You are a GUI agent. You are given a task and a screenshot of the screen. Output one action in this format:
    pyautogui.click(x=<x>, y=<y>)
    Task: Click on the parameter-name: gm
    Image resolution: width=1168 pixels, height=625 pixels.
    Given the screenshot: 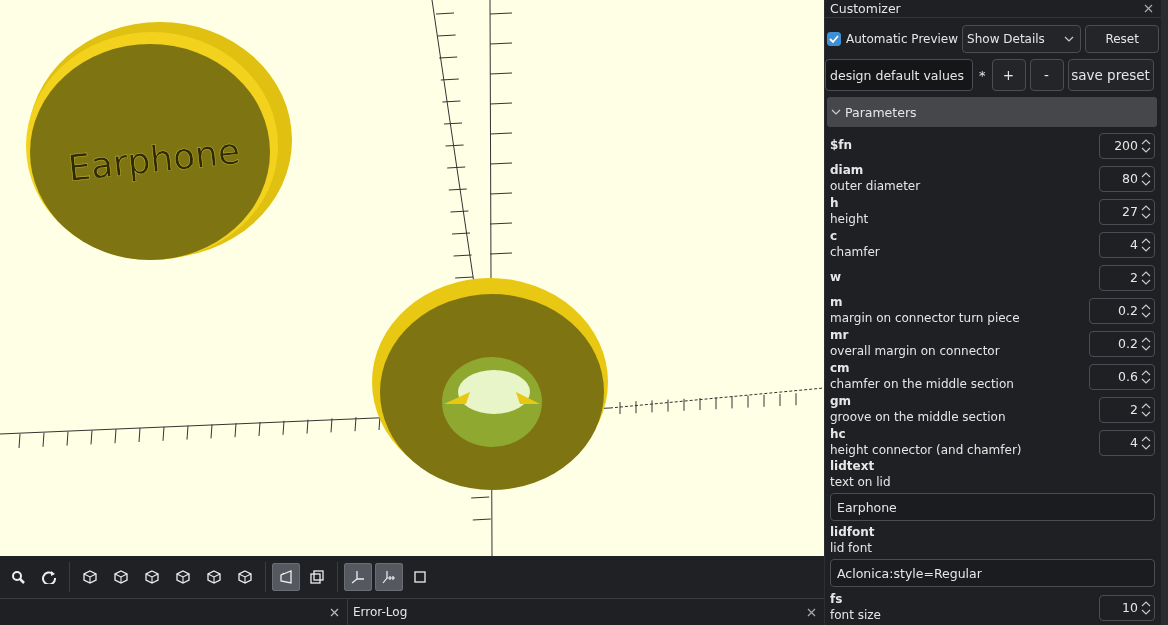 What is the action you would take?
    pyautogui.click(x=841, y=401)
    